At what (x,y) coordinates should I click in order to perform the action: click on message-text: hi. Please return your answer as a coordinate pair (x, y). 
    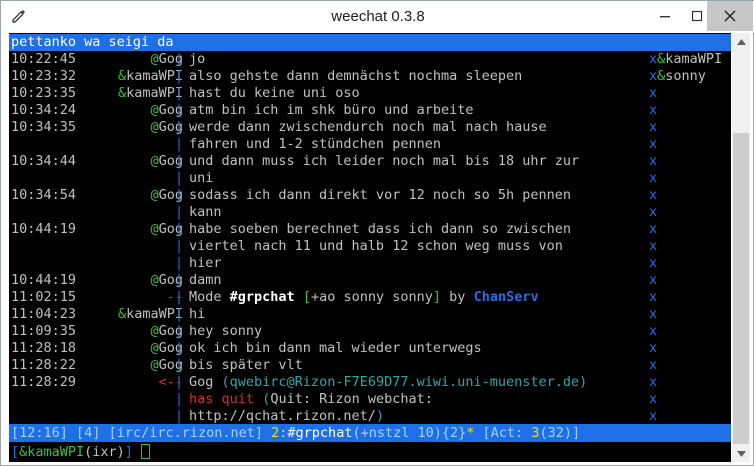
    Looking at the image, I should click on (197, 314).